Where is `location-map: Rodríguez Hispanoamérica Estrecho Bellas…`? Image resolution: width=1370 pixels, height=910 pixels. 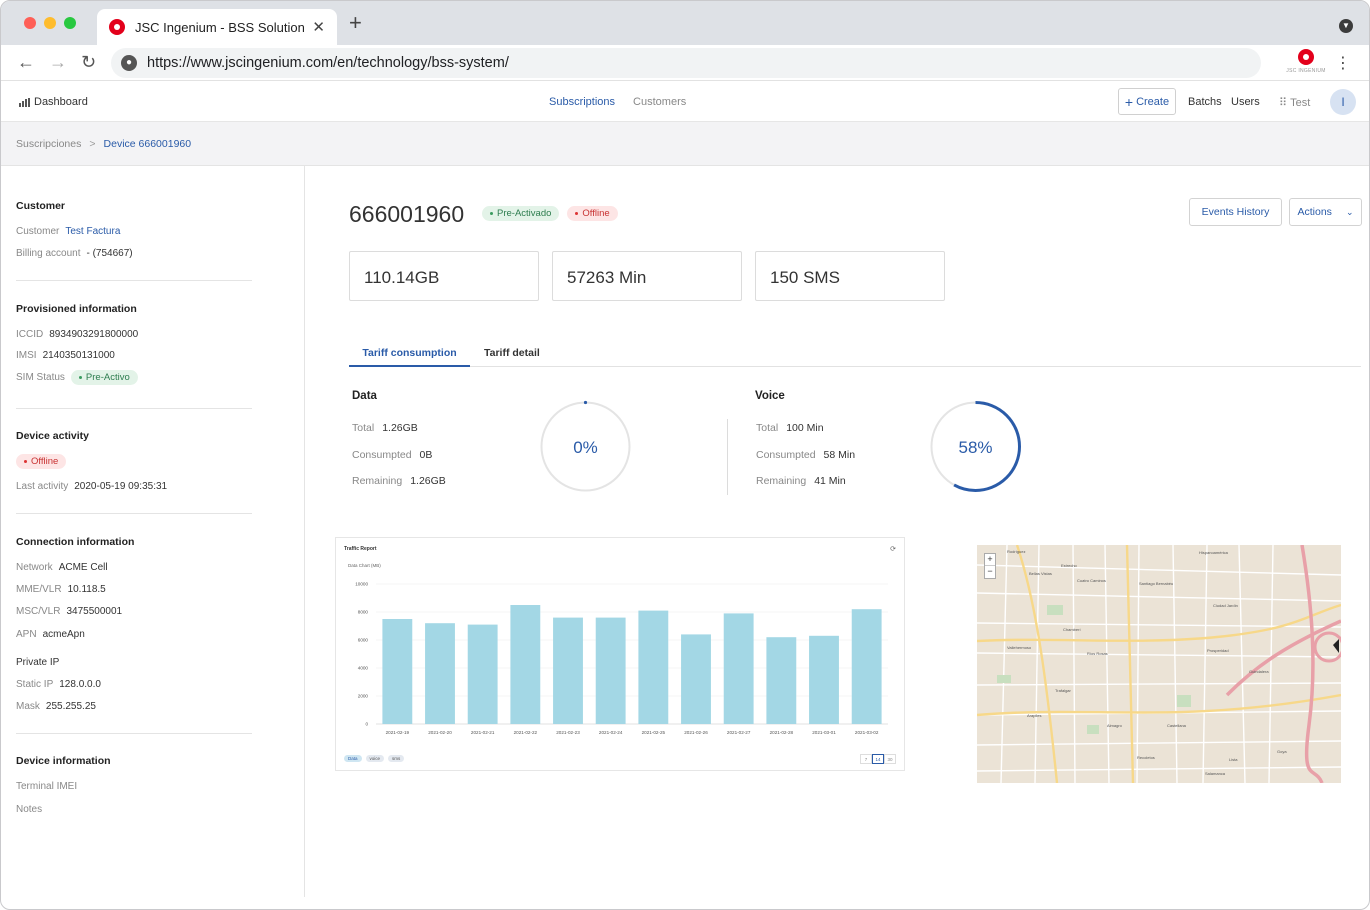
location-map: Rodríguez Hispanoamérica Estrecho Bellas… is located at coordinates (1159, 664).